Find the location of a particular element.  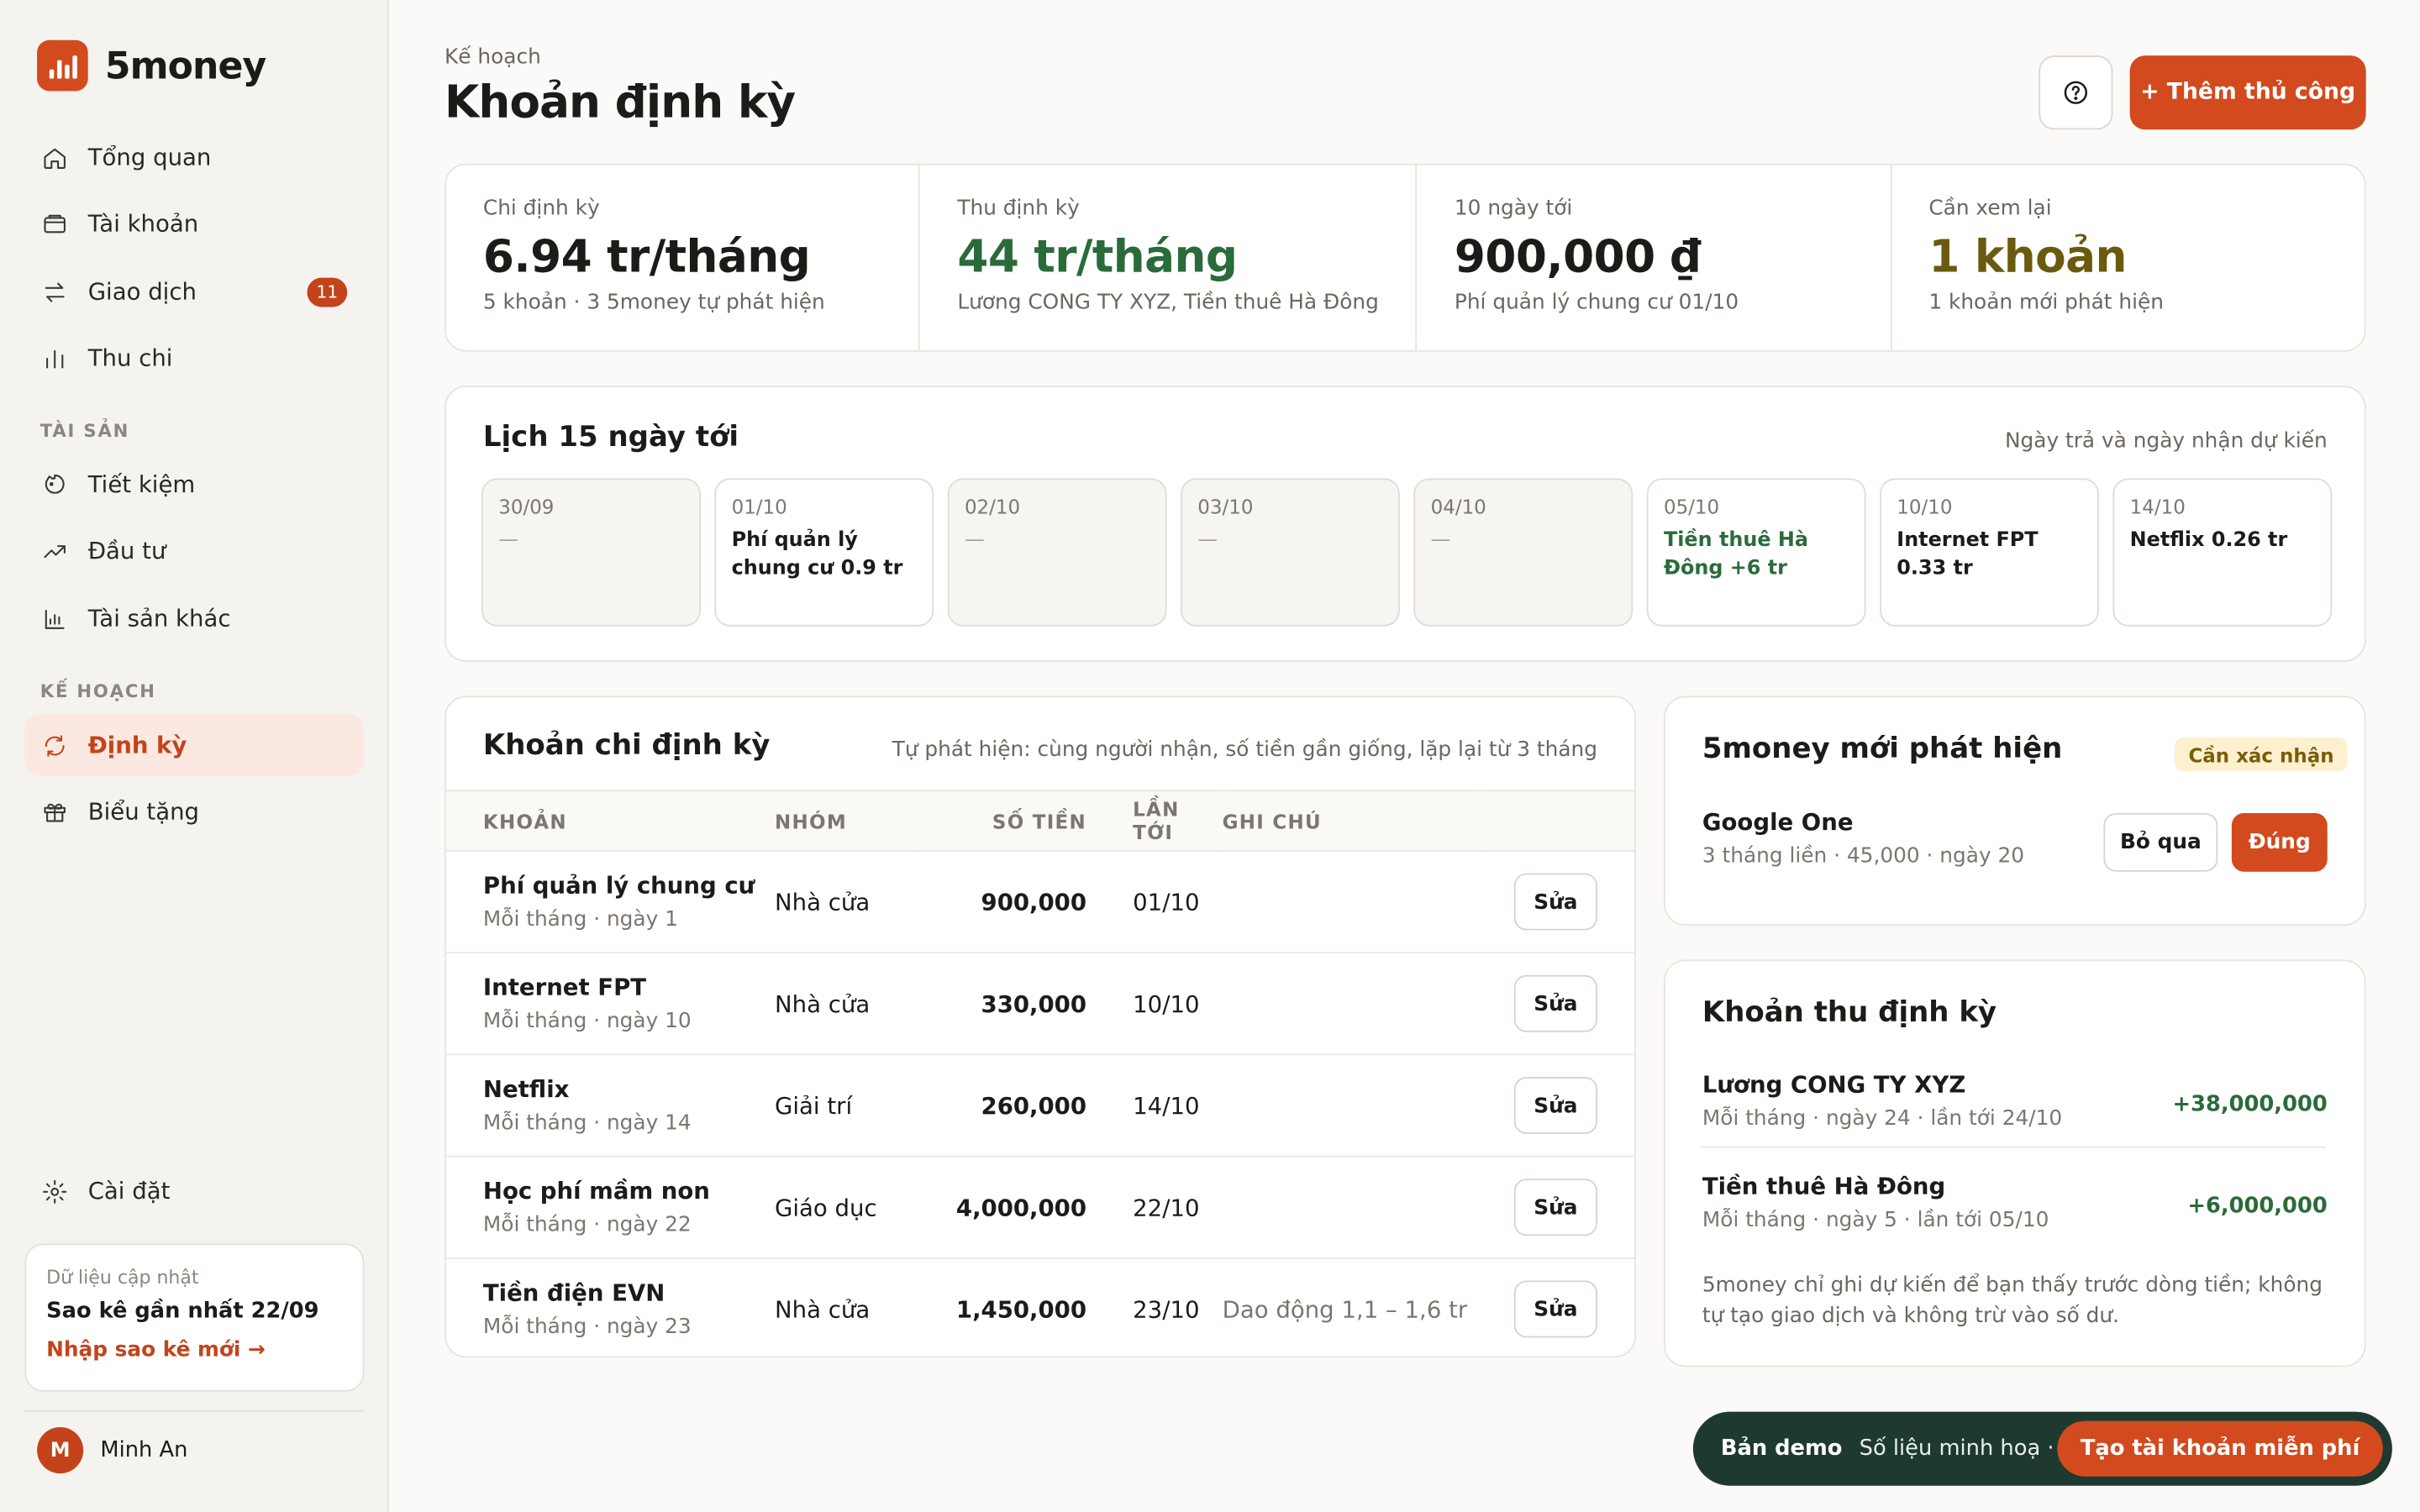

user-name: Minh An is located at coordinates (144, 1450).